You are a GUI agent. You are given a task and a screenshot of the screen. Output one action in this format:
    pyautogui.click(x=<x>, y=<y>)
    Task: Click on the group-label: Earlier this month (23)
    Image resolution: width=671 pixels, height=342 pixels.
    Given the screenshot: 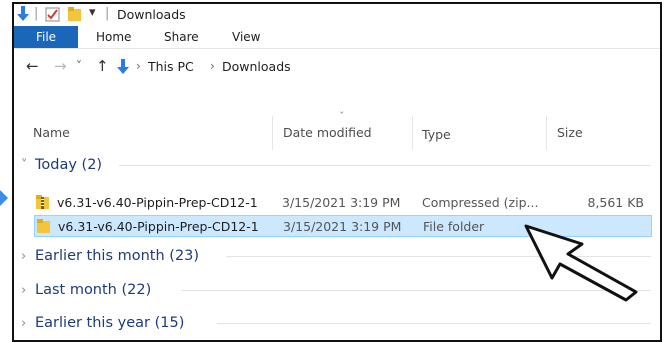 What is the action you would take?
    pyautogui.click(x=117, y=256)
    